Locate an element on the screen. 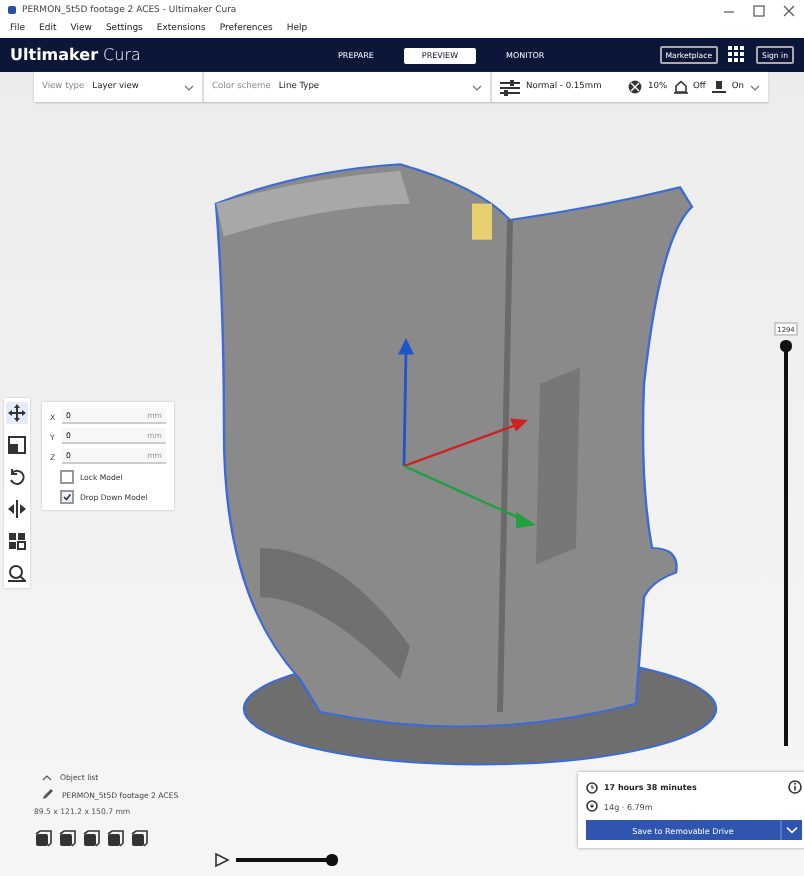 This screenshot has height=876, width=804. maximize-icon is located at coordinates (759, 10).